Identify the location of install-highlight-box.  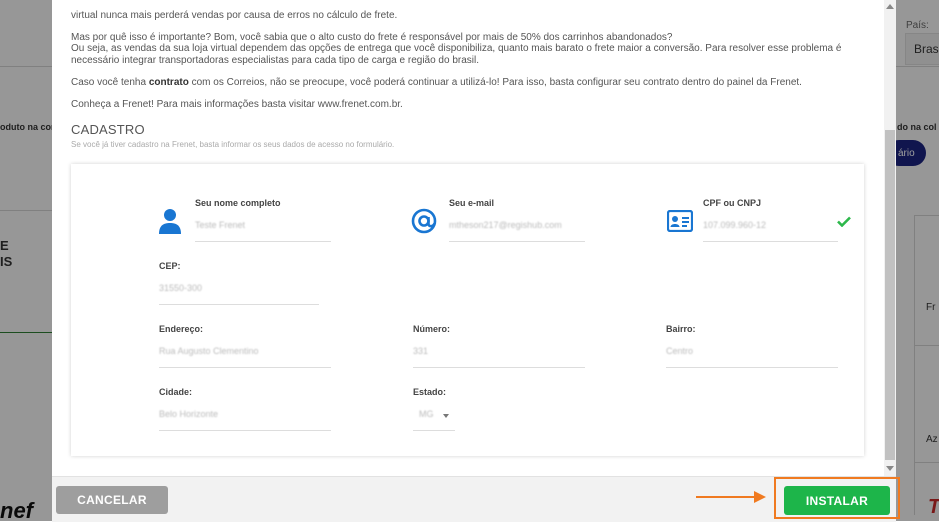
(837, 498).